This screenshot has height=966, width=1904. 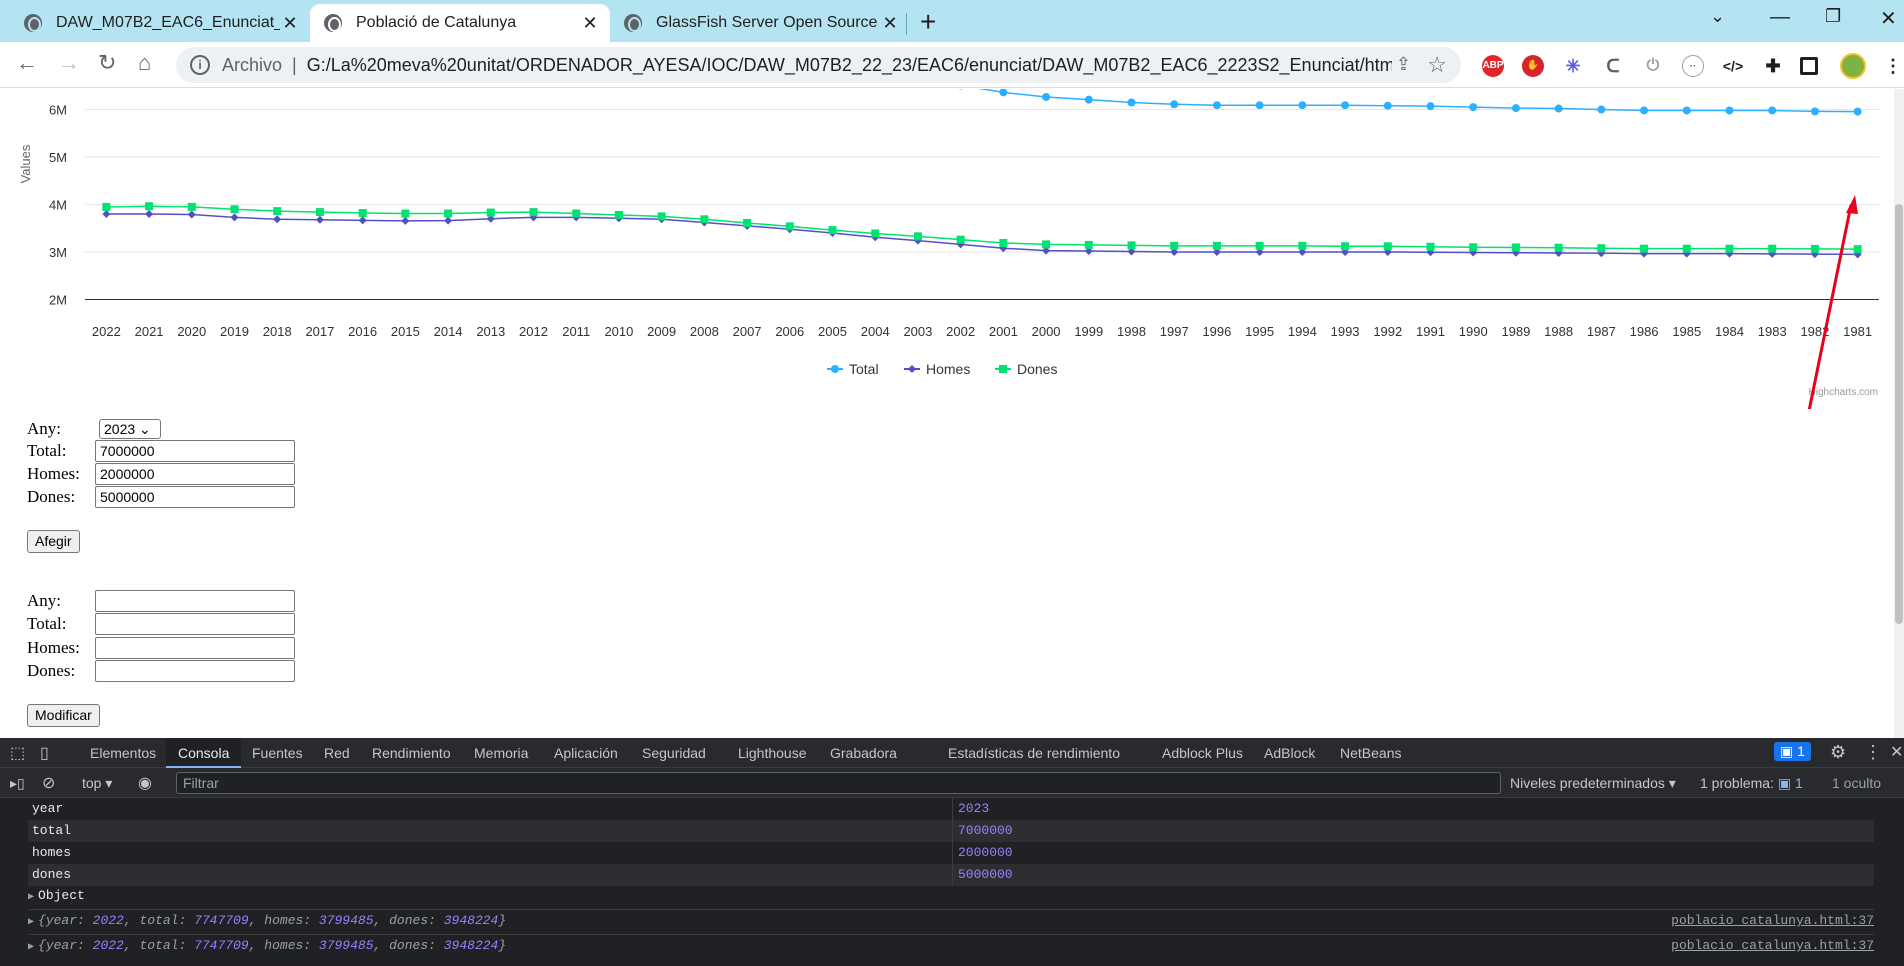 What do you see at coordinates (17, 783) in the screenshot?
I see `sidebar-toggle-icon: ▸▯` at bounding box center [17, 783].